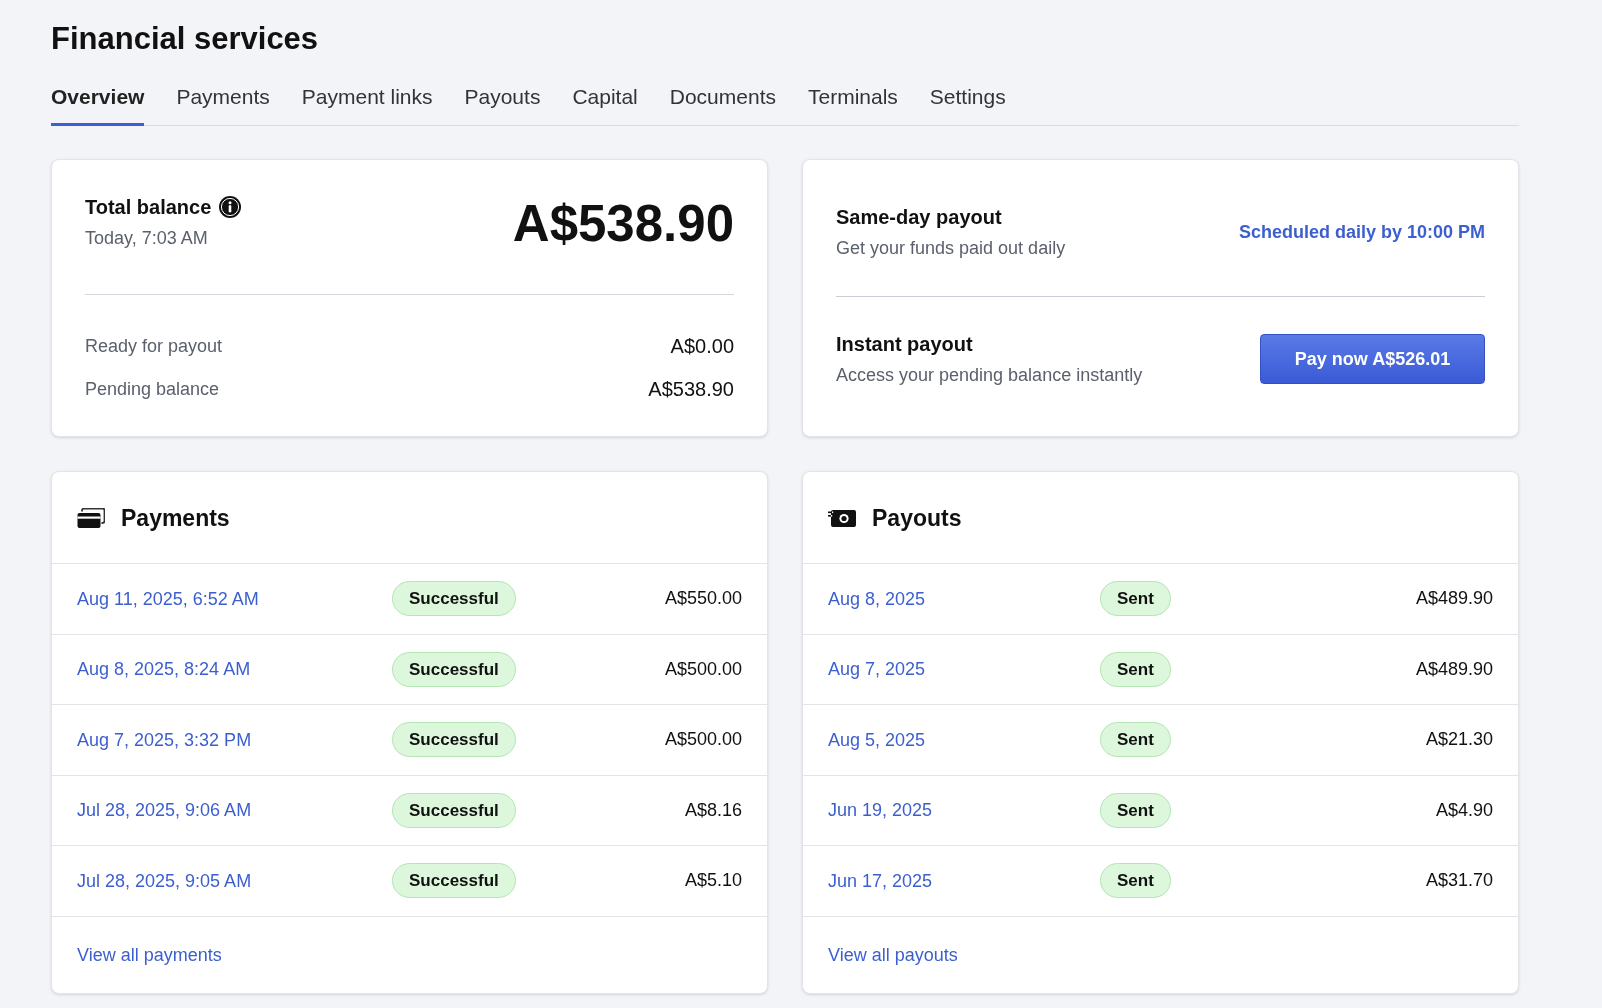 The width and height of the screenshot is (1602, 1008). Describe the element at coordinates (713, 881) in the screenshot. I see `amount-text: A$5.10` at that location.